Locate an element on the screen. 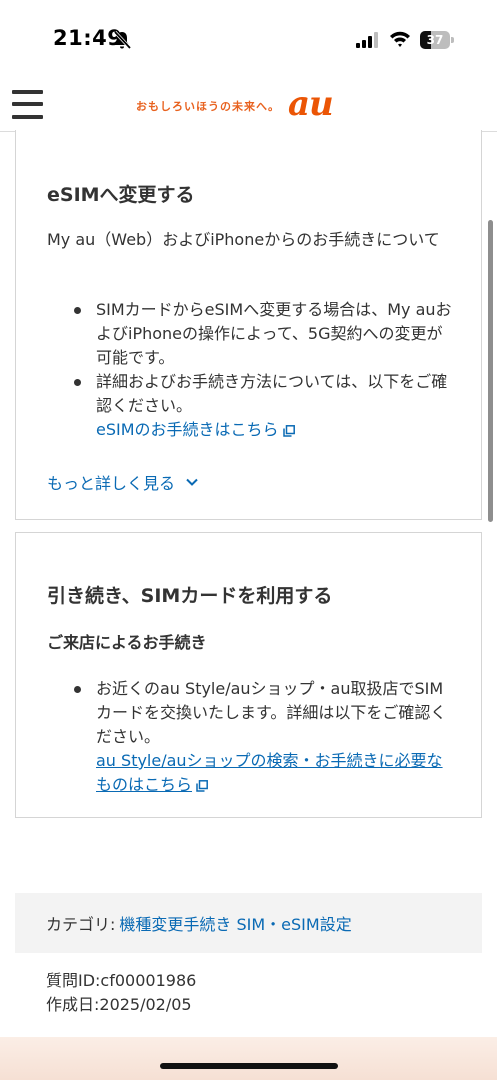  card-title: 引き続き、SIMカードを利用する is located at coordinates (190, 596).